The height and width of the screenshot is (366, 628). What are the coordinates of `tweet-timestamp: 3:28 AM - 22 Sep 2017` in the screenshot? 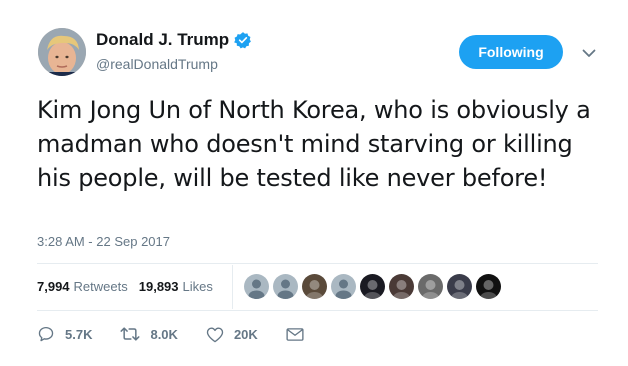 It's located at (103, 241).